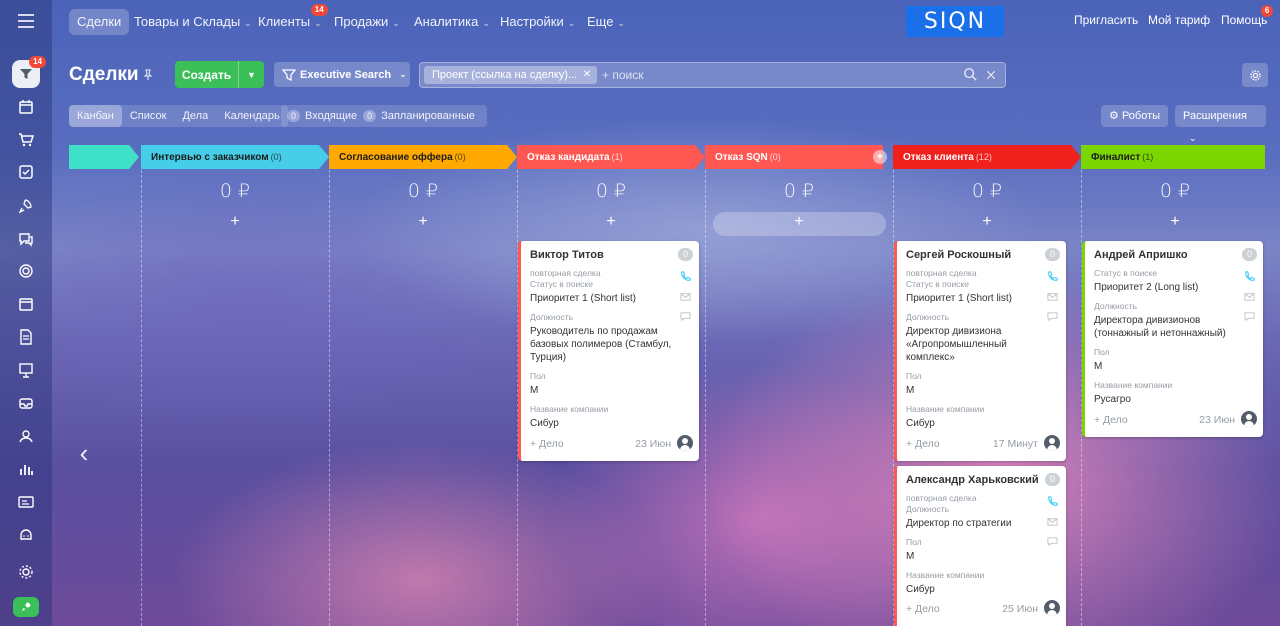 This screenshot has height=626, width=1280. Describe the element at coordinates (511, 75) in the screenshot. I see `filter-chip: Проект (ссылка на сделку)... ✕` at that location.